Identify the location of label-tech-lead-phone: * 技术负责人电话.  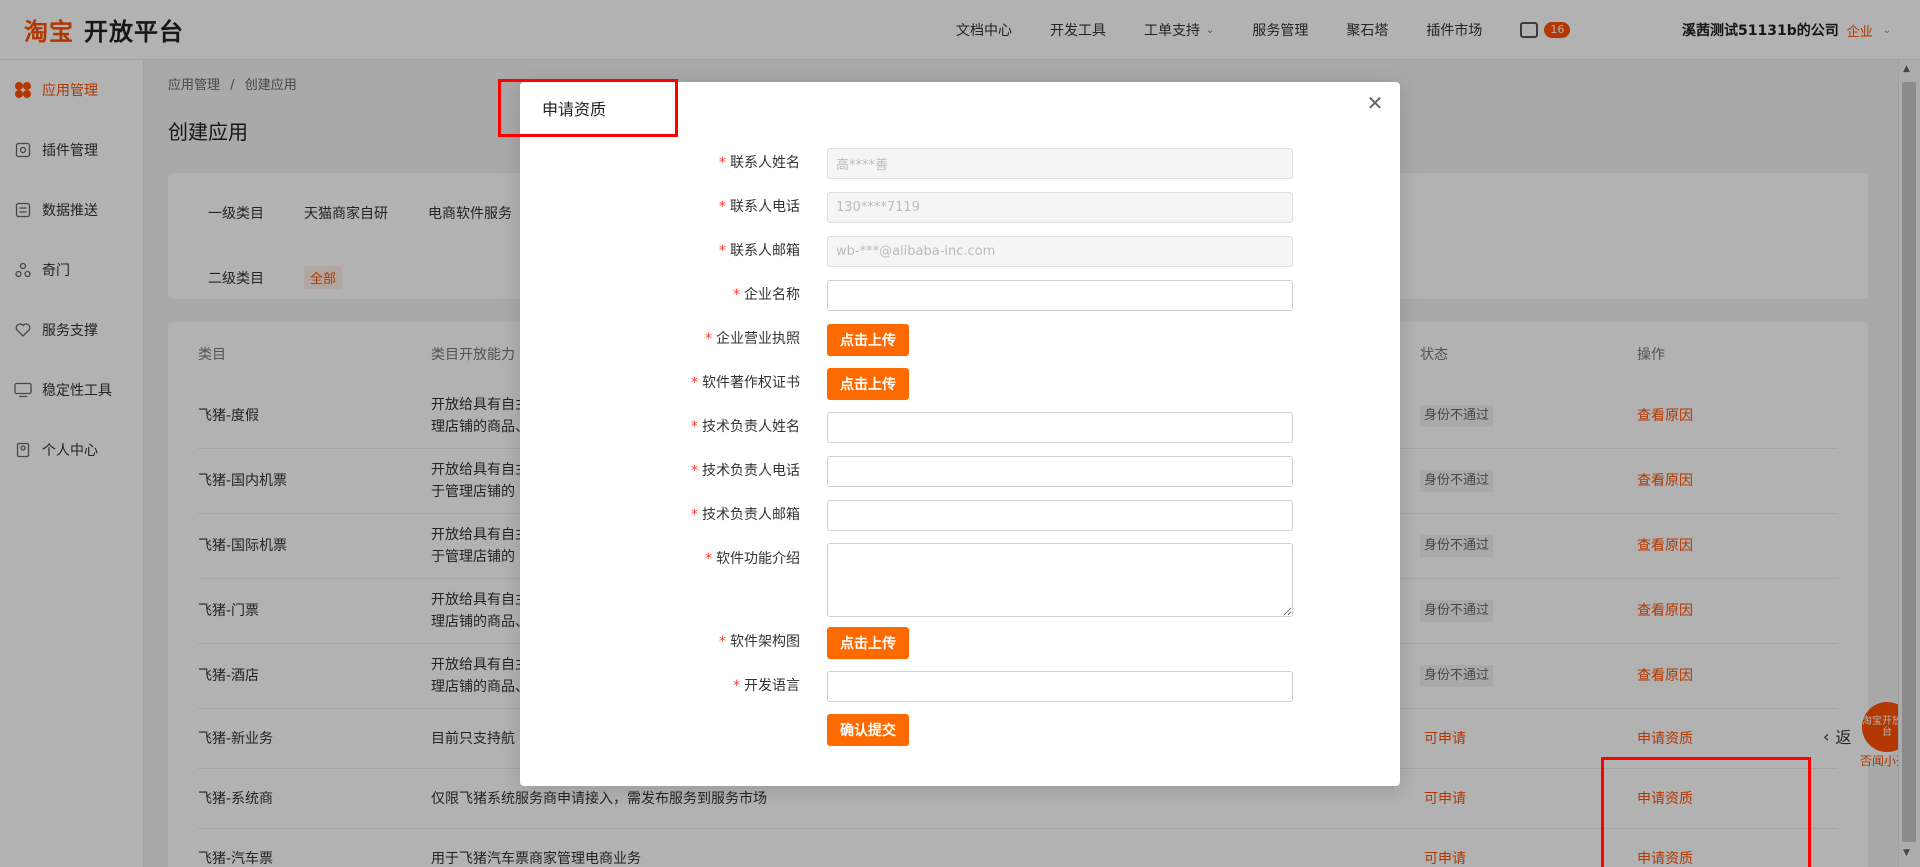
(660, 470).